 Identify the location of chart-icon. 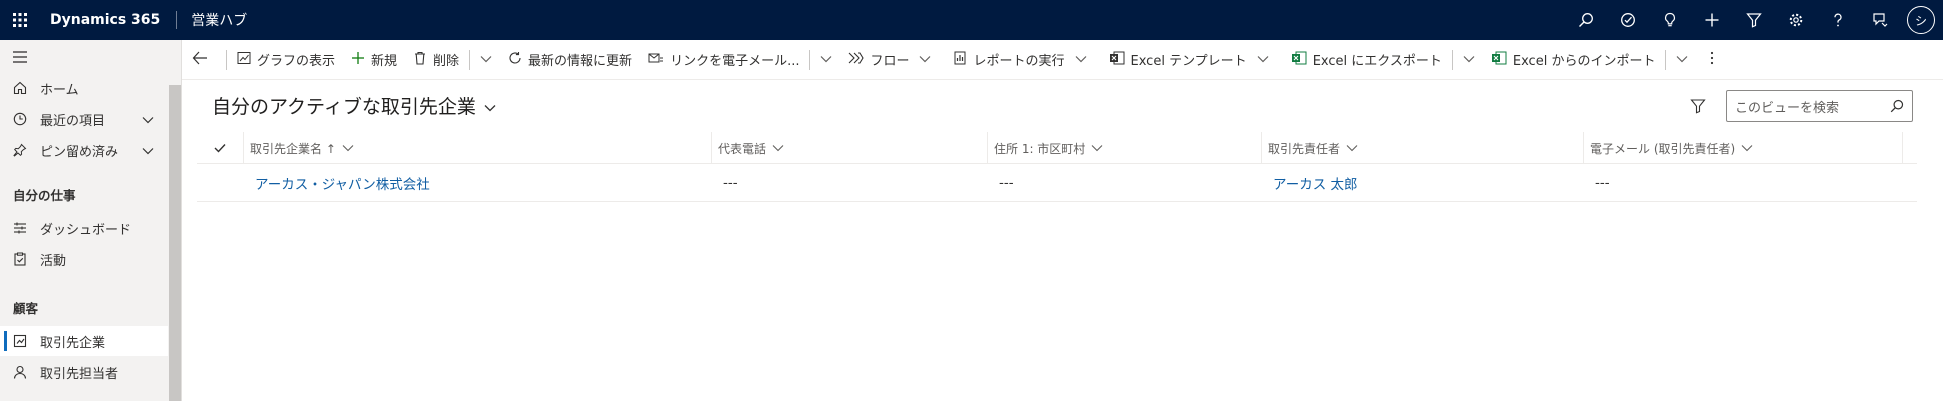
(247, 60).